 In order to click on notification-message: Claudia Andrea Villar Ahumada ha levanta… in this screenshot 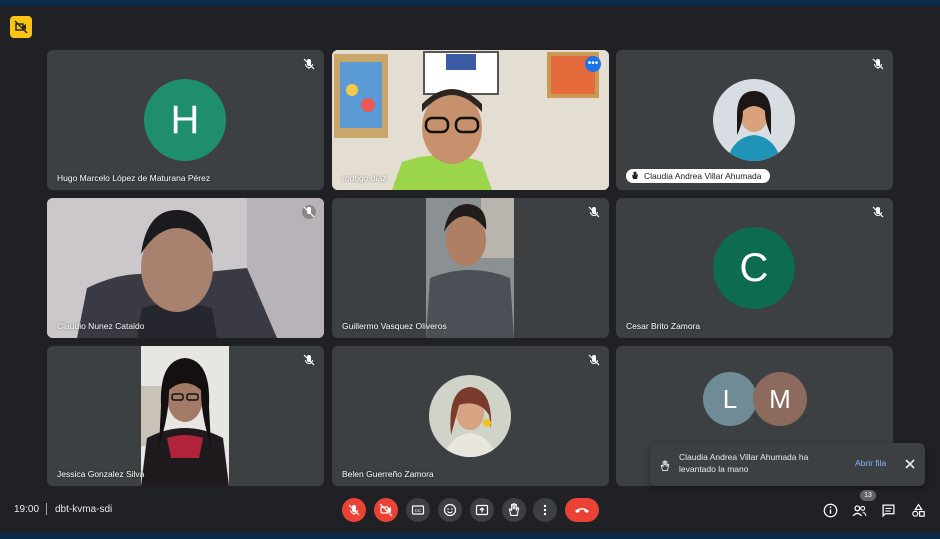, I will do `click(744, 463)`.